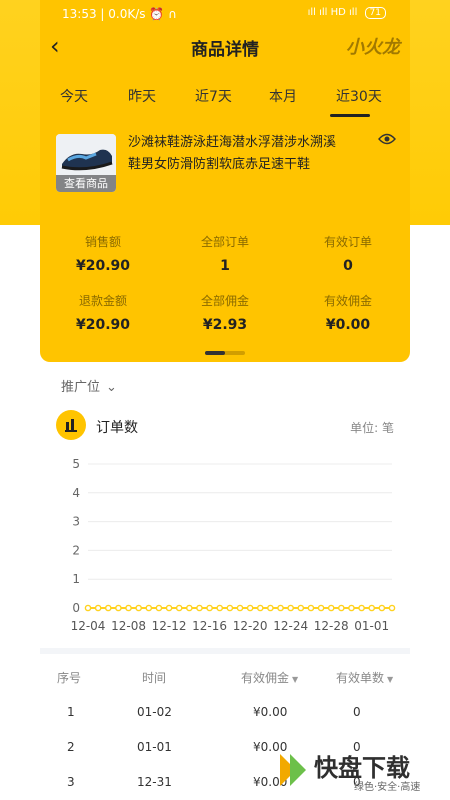  Describe the element at coordinates (69, 678) in the screenshot. I see `col-header-index: 序号` at that location.